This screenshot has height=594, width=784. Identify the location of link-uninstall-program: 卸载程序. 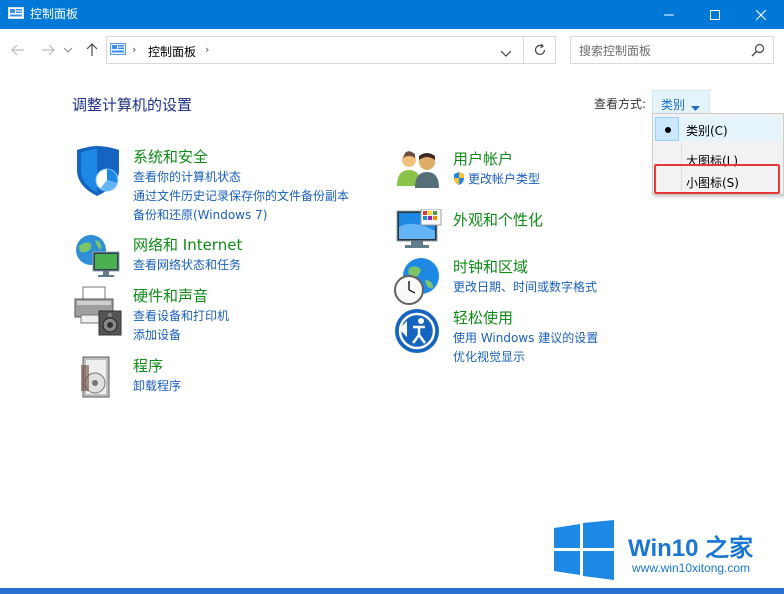
(157, 386).